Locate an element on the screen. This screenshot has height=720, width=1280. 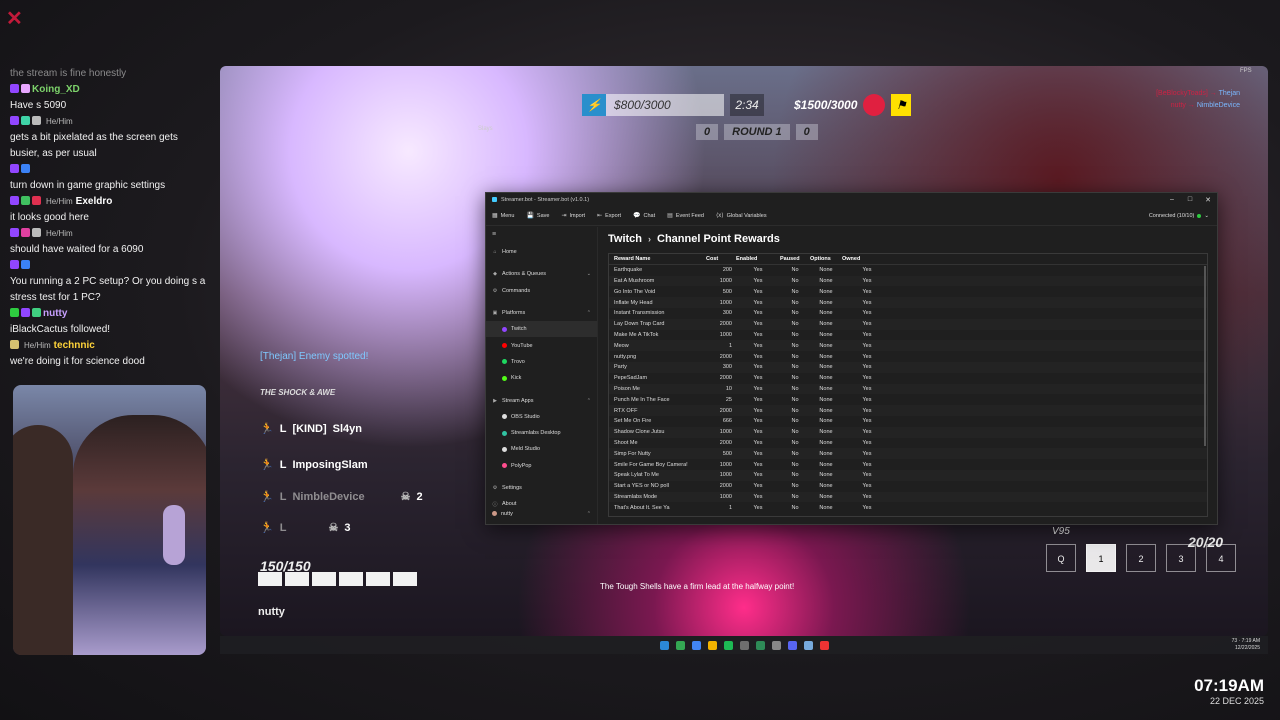
breadcrumb-root: Twitch is located at coordinates (625, 239).